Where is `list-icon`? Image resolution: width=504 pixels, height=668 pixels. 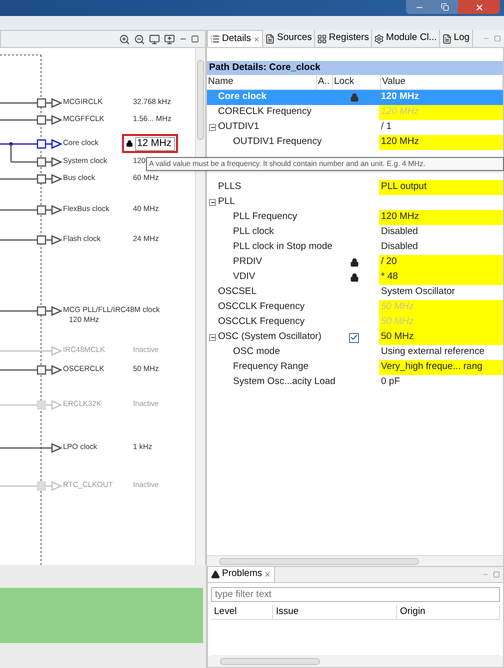
list-icon is located at coordinates (215, 39).